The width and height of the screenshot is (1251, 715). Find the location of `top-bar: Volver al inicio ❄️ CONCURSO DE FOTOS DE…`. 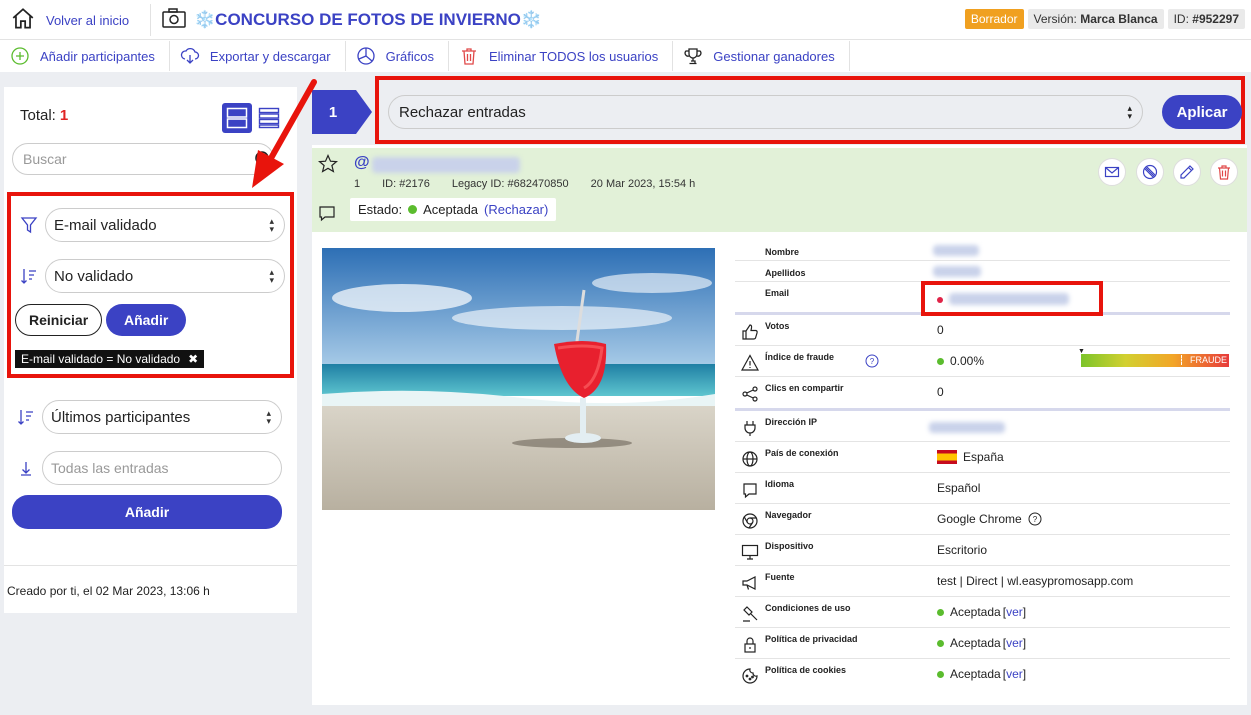

top-bar: Volver al inicio ❄️ CONCURSO DE FOTOS DE… is located at coordinates (625, 20).